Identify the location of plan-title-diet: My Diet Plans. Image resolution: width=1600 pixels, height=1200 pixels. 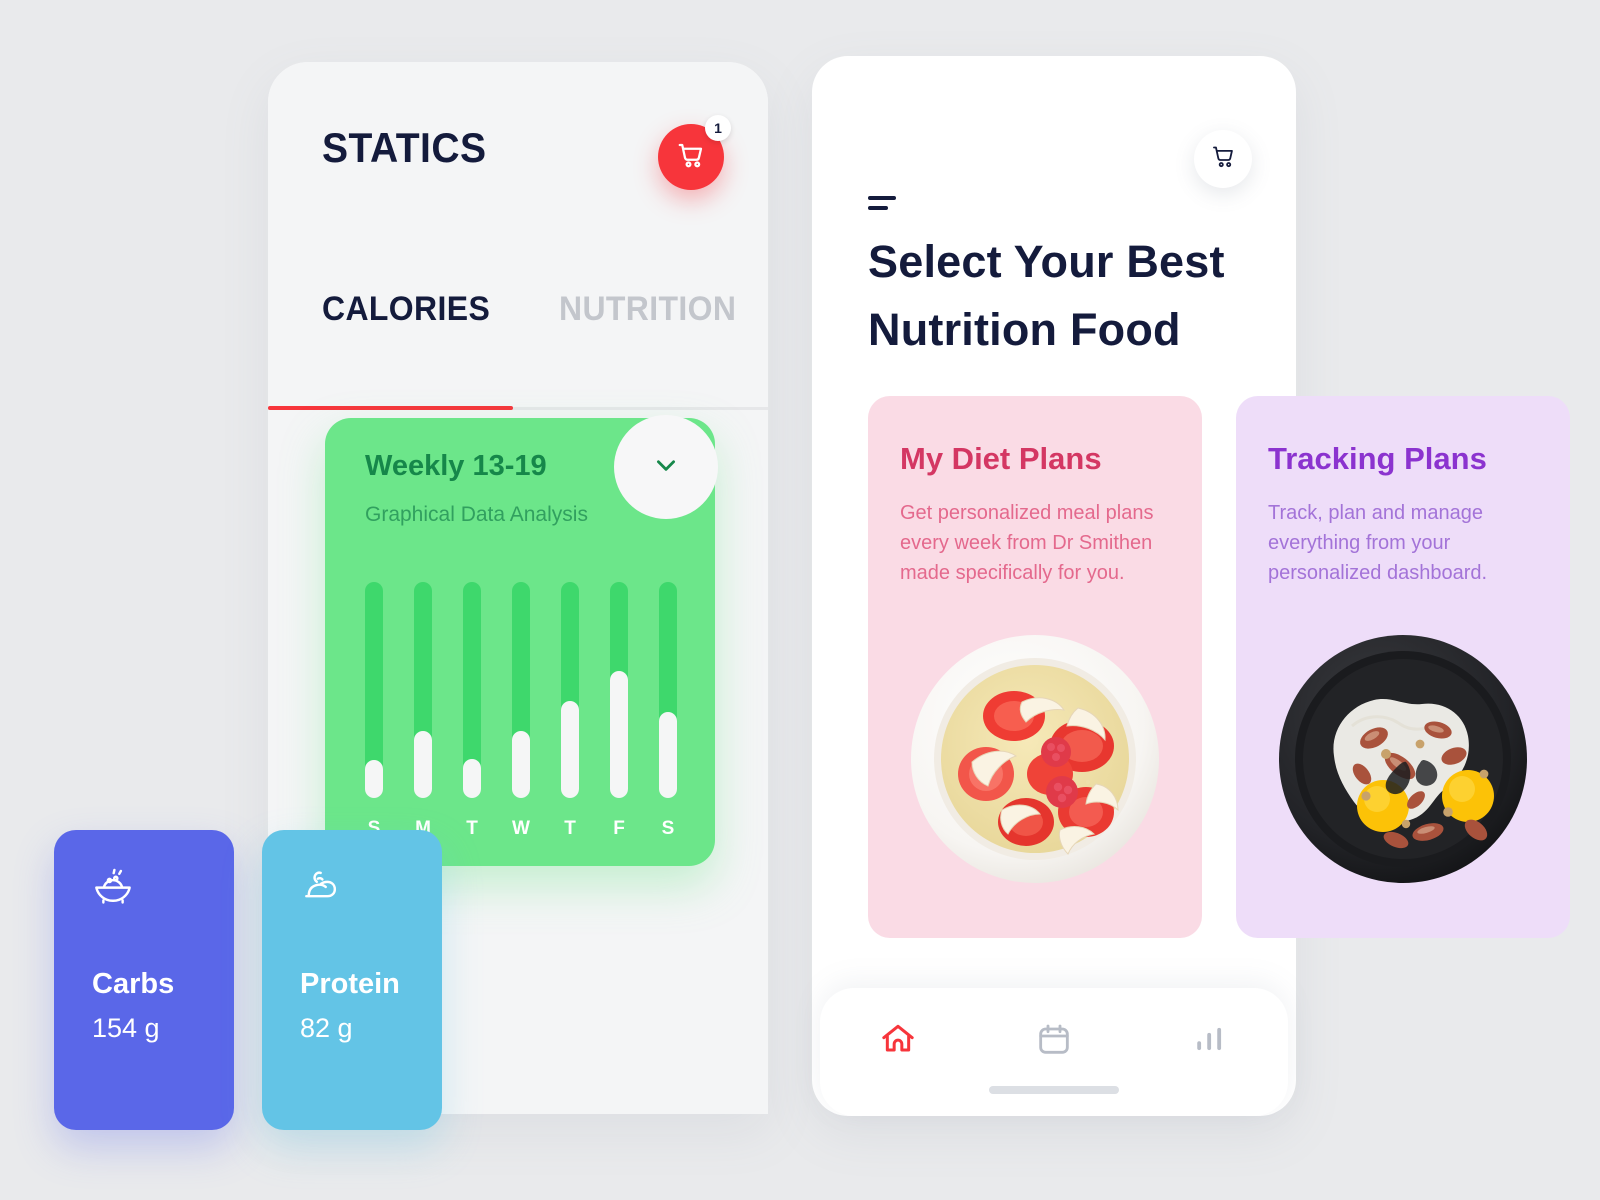
(1001, 458).